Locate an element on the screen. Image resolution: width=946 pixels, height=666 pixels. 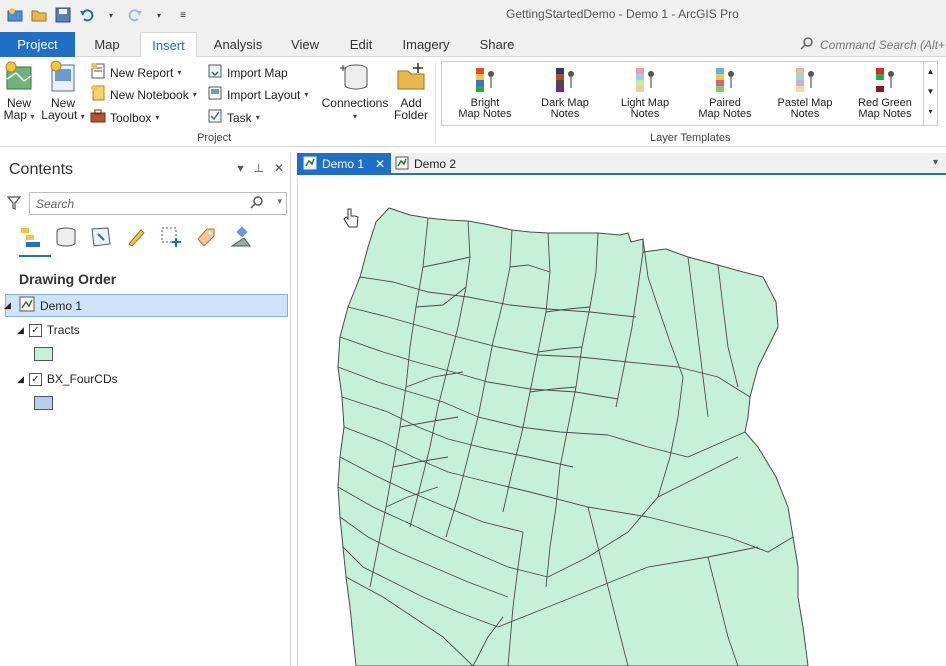
undo-icon is located at coordinates (87, 15).